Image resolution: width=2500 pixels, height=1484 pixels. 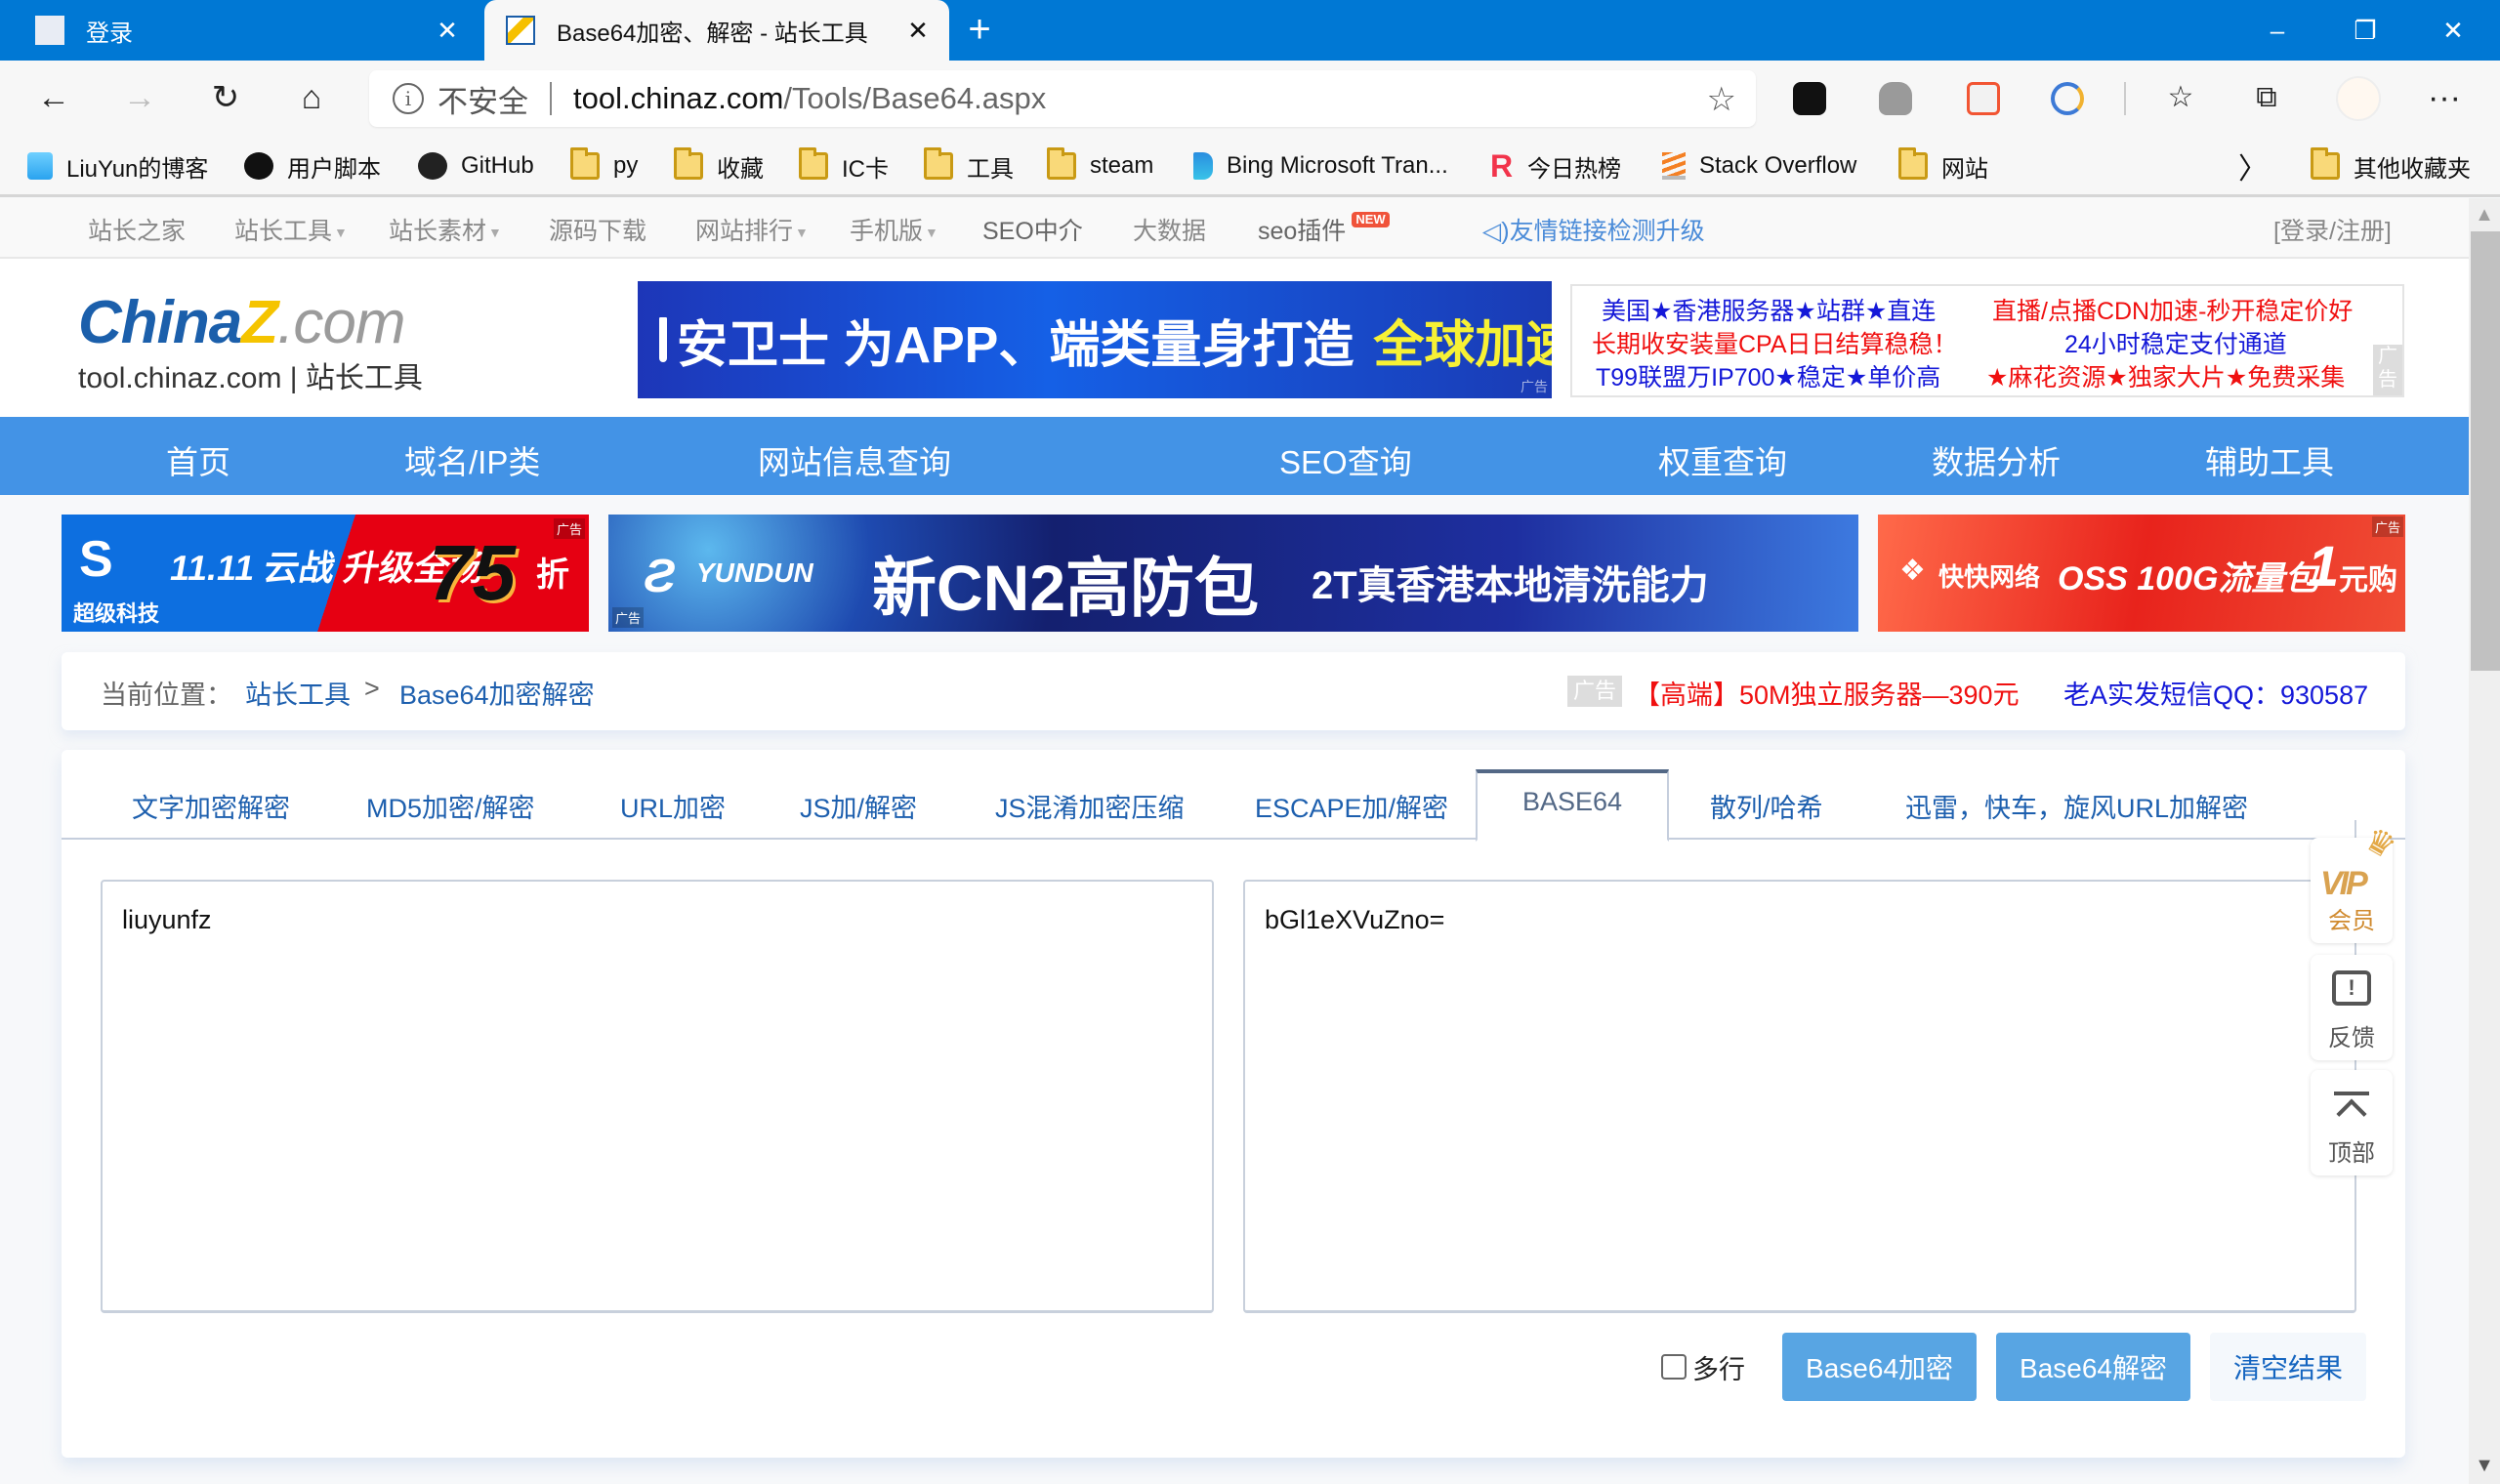 What do you see at coordinates (409, 99) in the screenshot?
I see `info-icon: i` at bounding box center [409, 99].